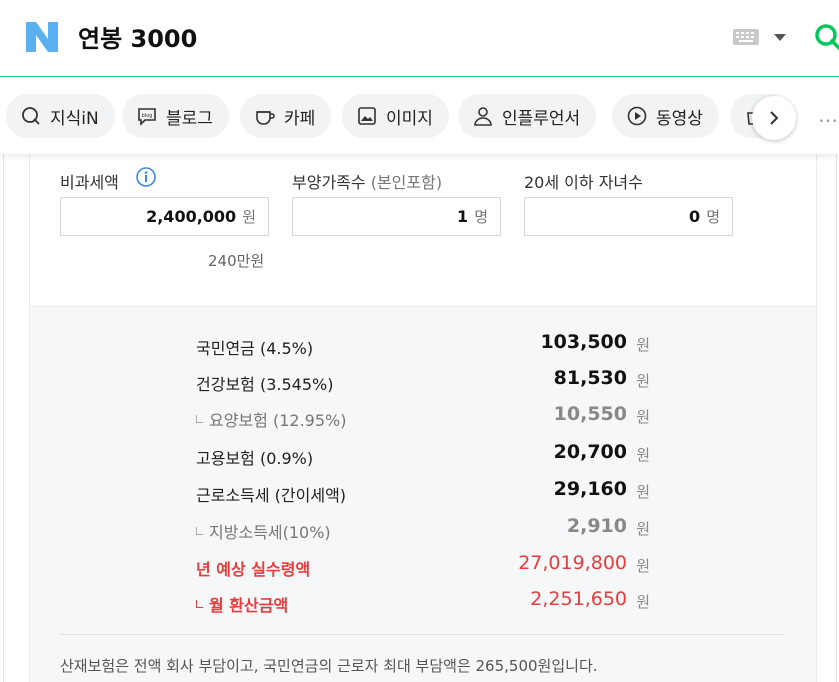 The height and width of the screenshot is (682, 839). I want to click on search-tab-bar: 지식iN blog 블로그 카페 이미지 인플루언서 동영상 ⋯, so click(419, 116).